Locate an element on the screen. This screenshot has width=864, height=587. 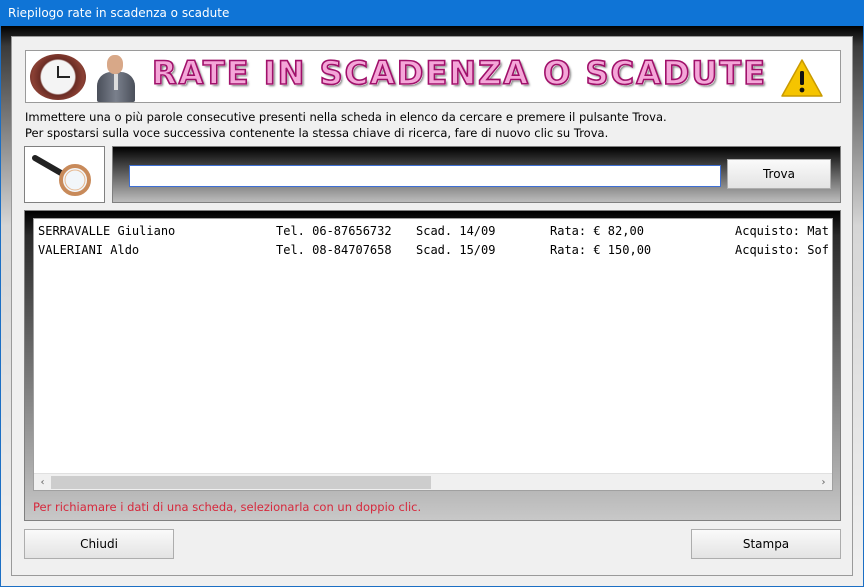
horizontal-scrollbar: ‹ › is located at coordinates (433, 481).